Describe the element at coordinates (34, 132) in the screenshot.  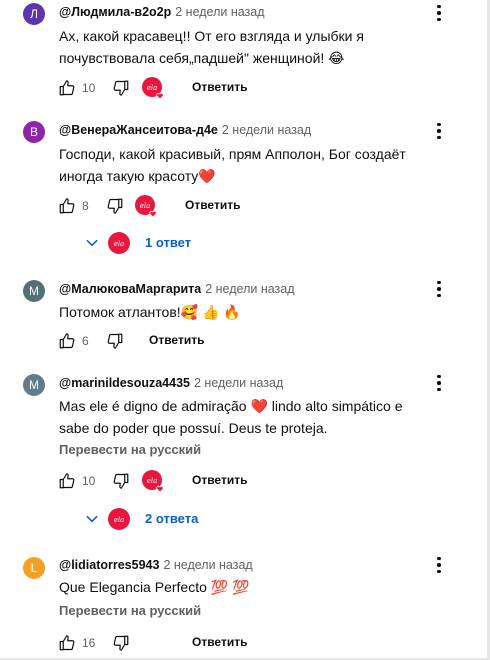
I see `avatar: В` at that location.